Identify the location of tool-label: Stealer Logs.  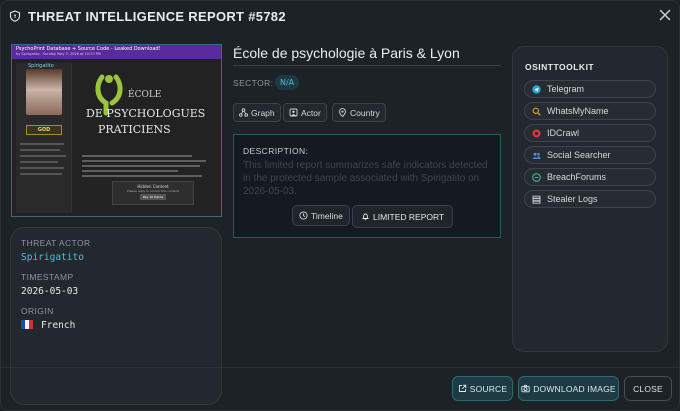
(572, 199).